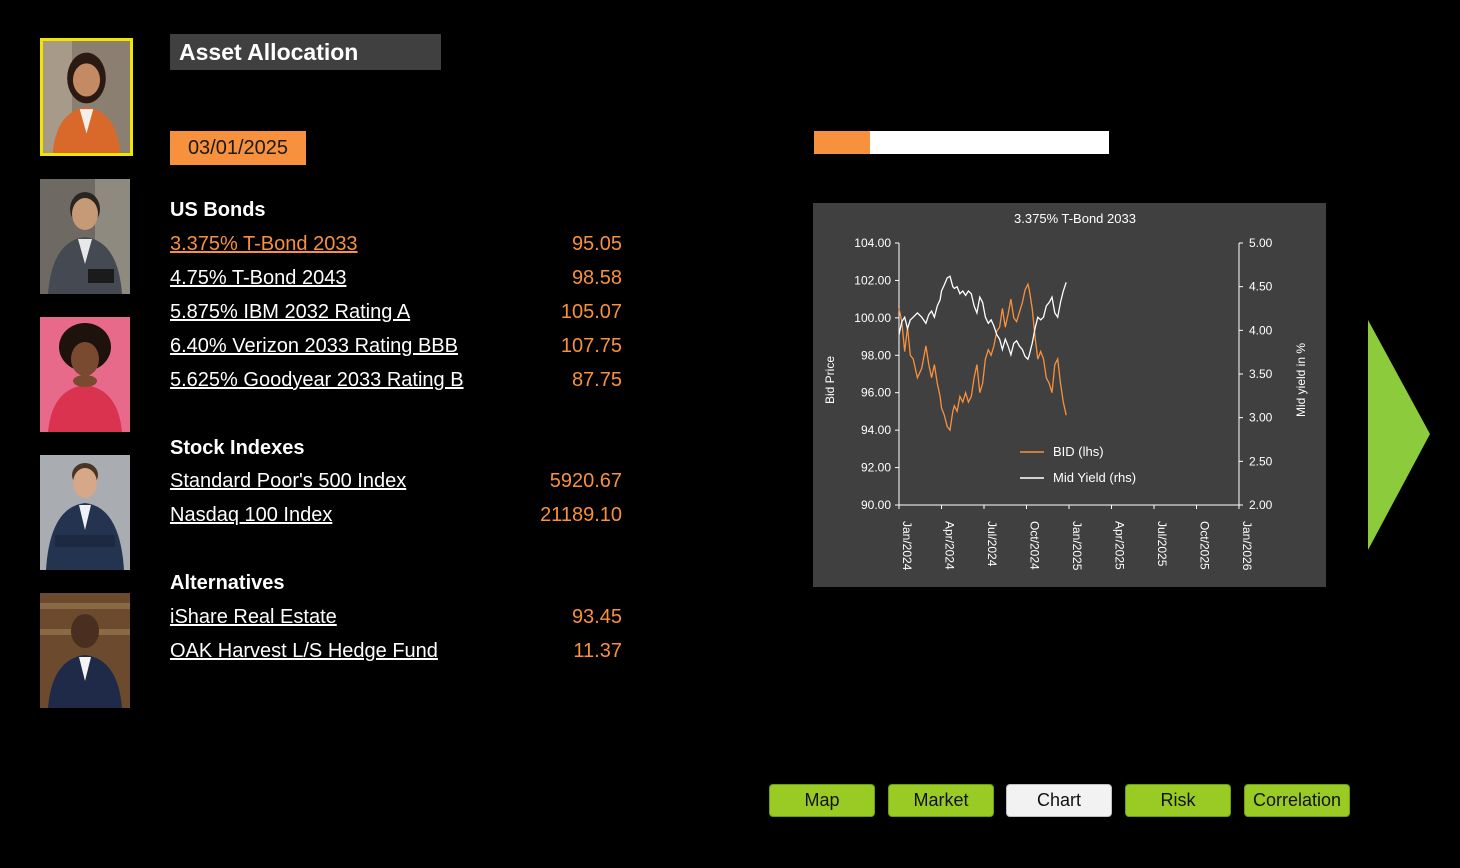 The image size is (1460, 868). I want to click on avatar-woman-orange-blazer, so click(86, 97).